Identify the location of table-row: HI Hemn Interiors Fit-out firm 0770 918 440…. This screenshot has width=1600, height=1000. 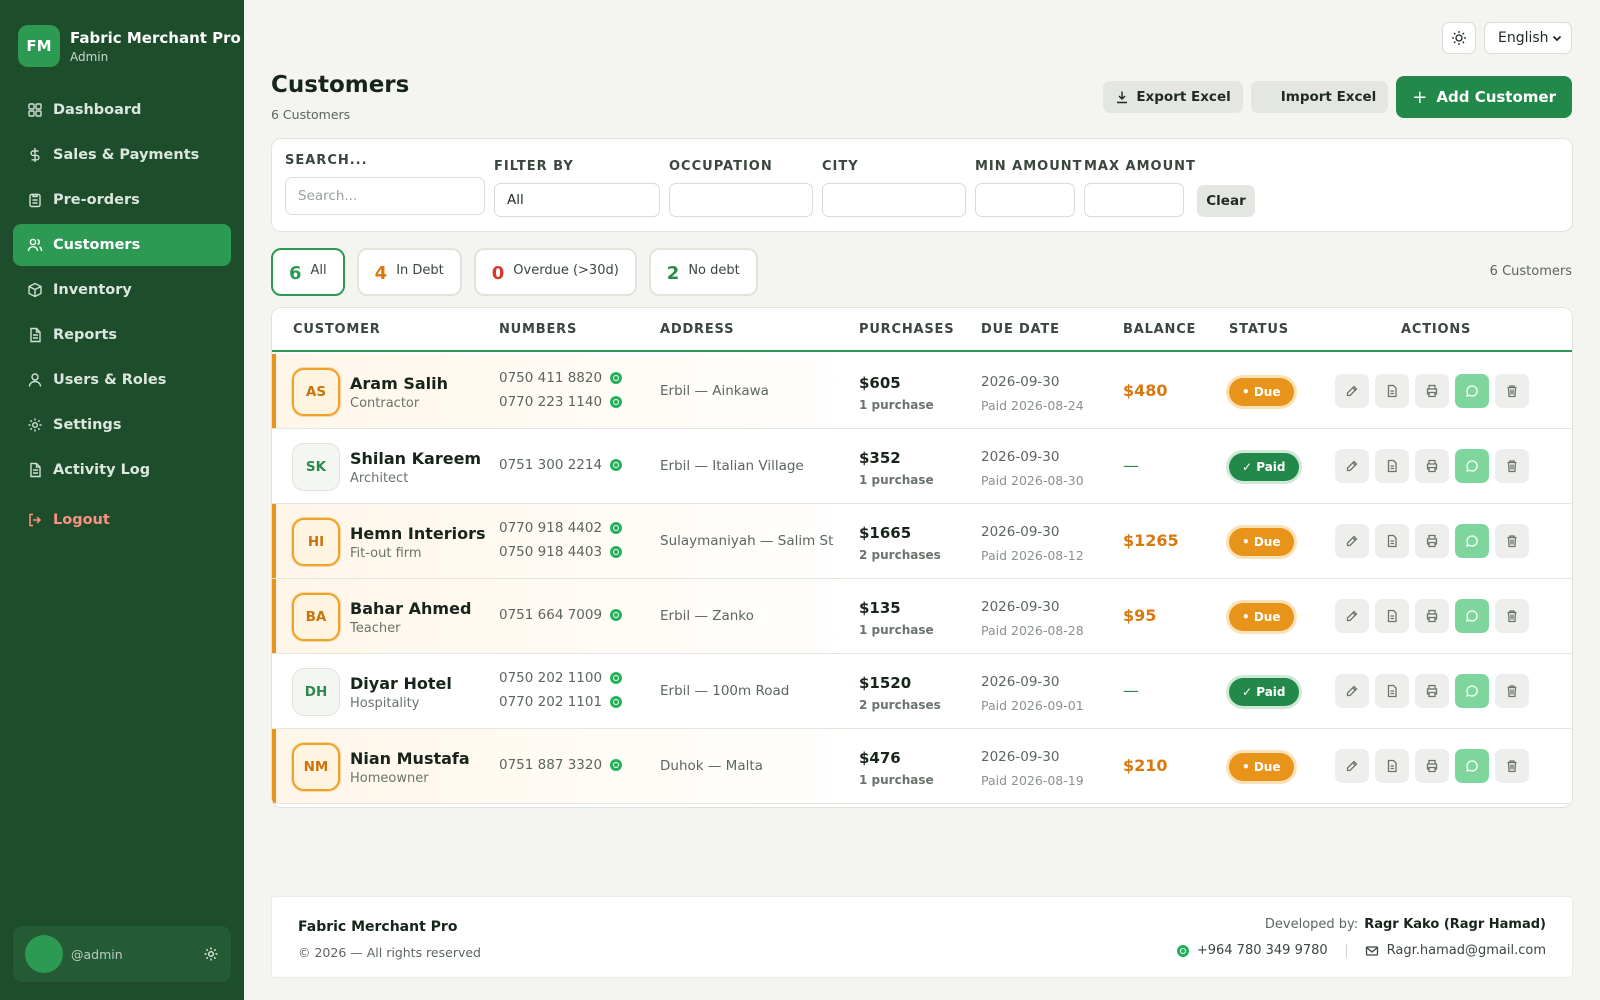
(922, 541).